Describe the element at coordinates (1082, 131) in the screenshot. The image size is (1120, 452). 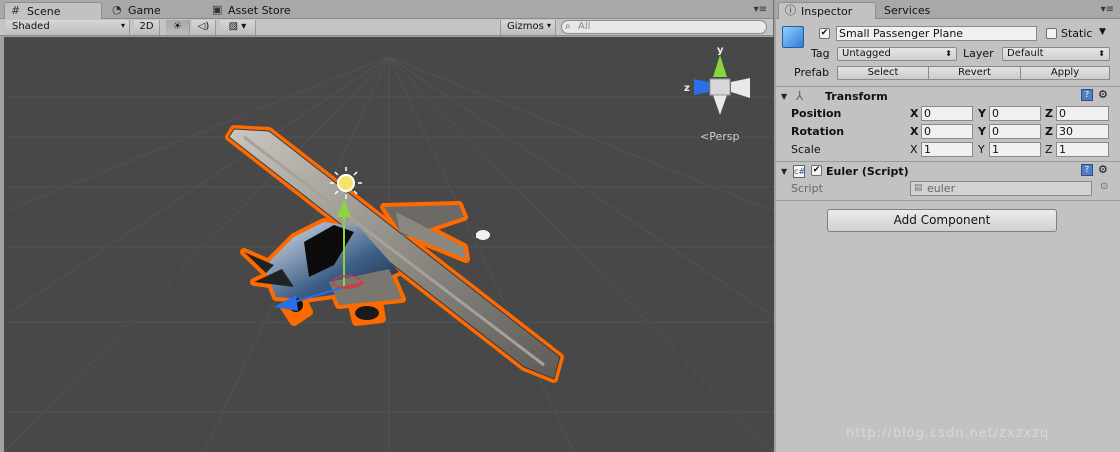
I see `rotation-z-field: 30` at that location.